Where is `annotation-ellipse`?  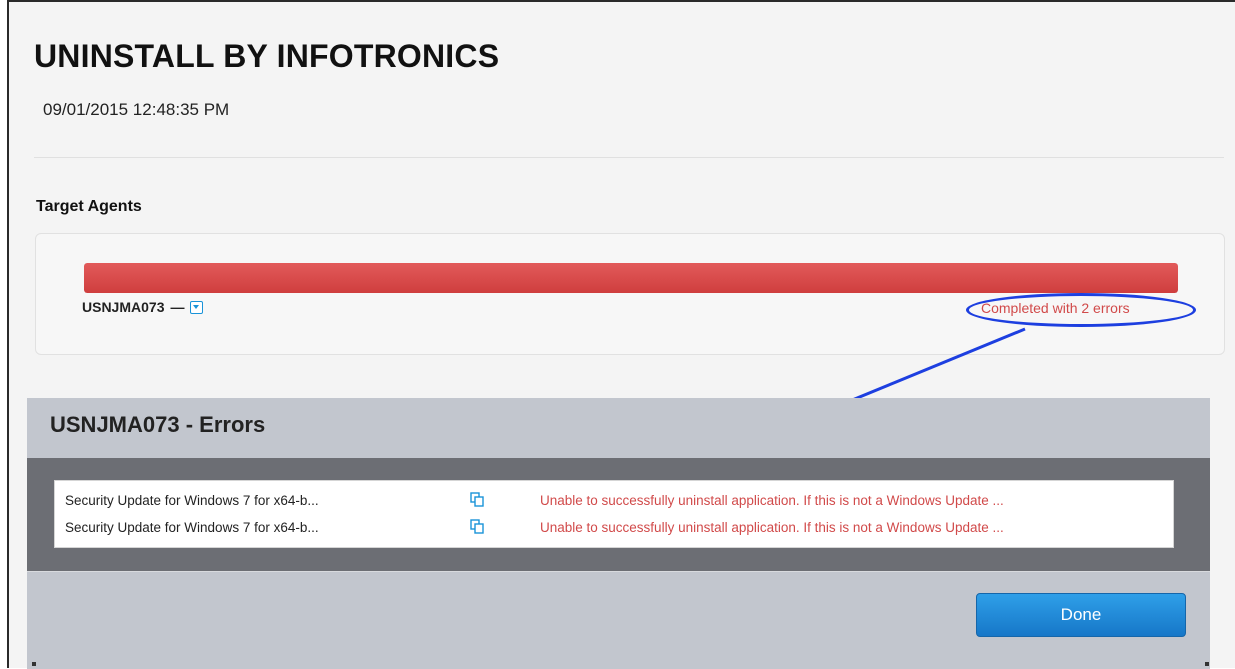 annotation-ellipse is located at coordinates (1081, 310).